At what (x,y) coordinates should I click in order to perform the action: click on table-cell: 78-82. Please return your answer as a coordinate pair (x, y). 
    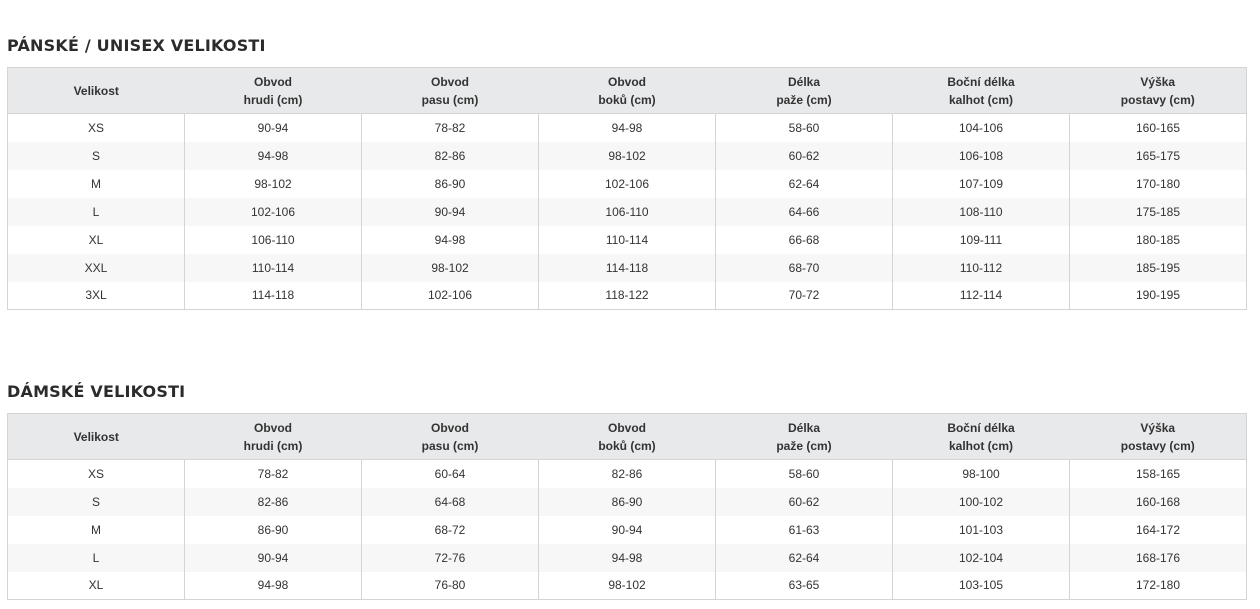
    Looking at the image, I should click on (273, 473).